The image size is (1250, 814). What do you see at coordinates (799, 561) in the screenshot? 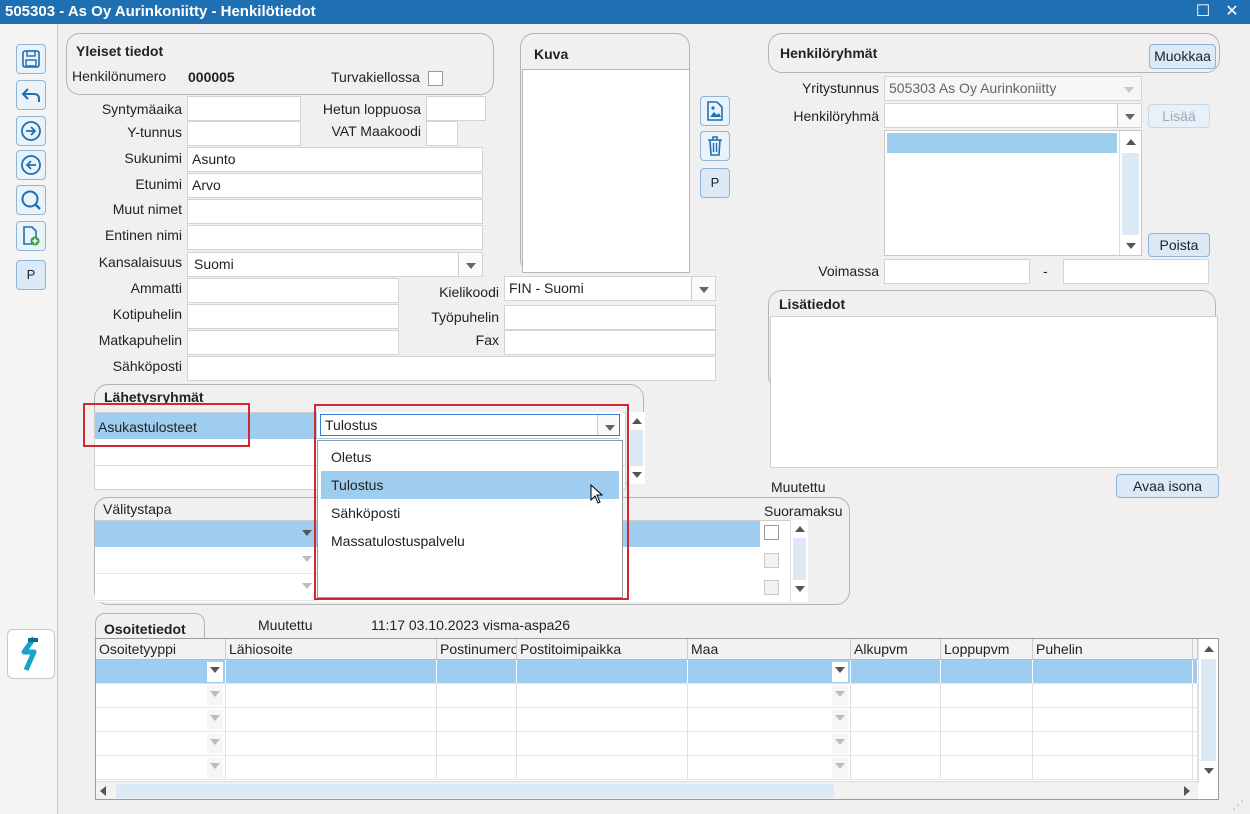
I see `delivery-scrollbar` at bounding box center [799, 561].